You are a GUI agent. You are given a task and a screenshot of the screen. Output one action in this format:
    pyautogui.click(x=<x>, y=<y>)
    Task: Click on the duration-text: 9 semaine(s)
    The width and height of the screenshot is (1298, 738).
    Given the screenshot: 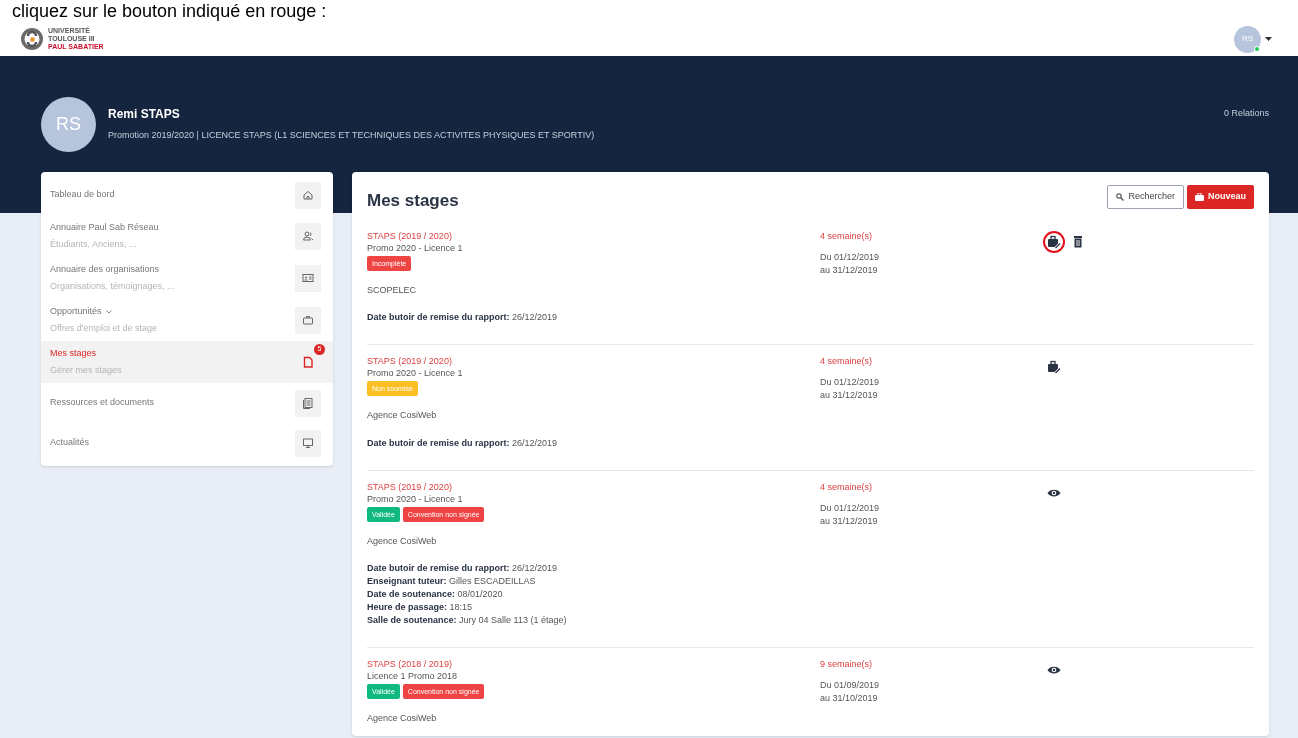 What is the action you would take?
    pyautogui.click(x=847, y=664)
    